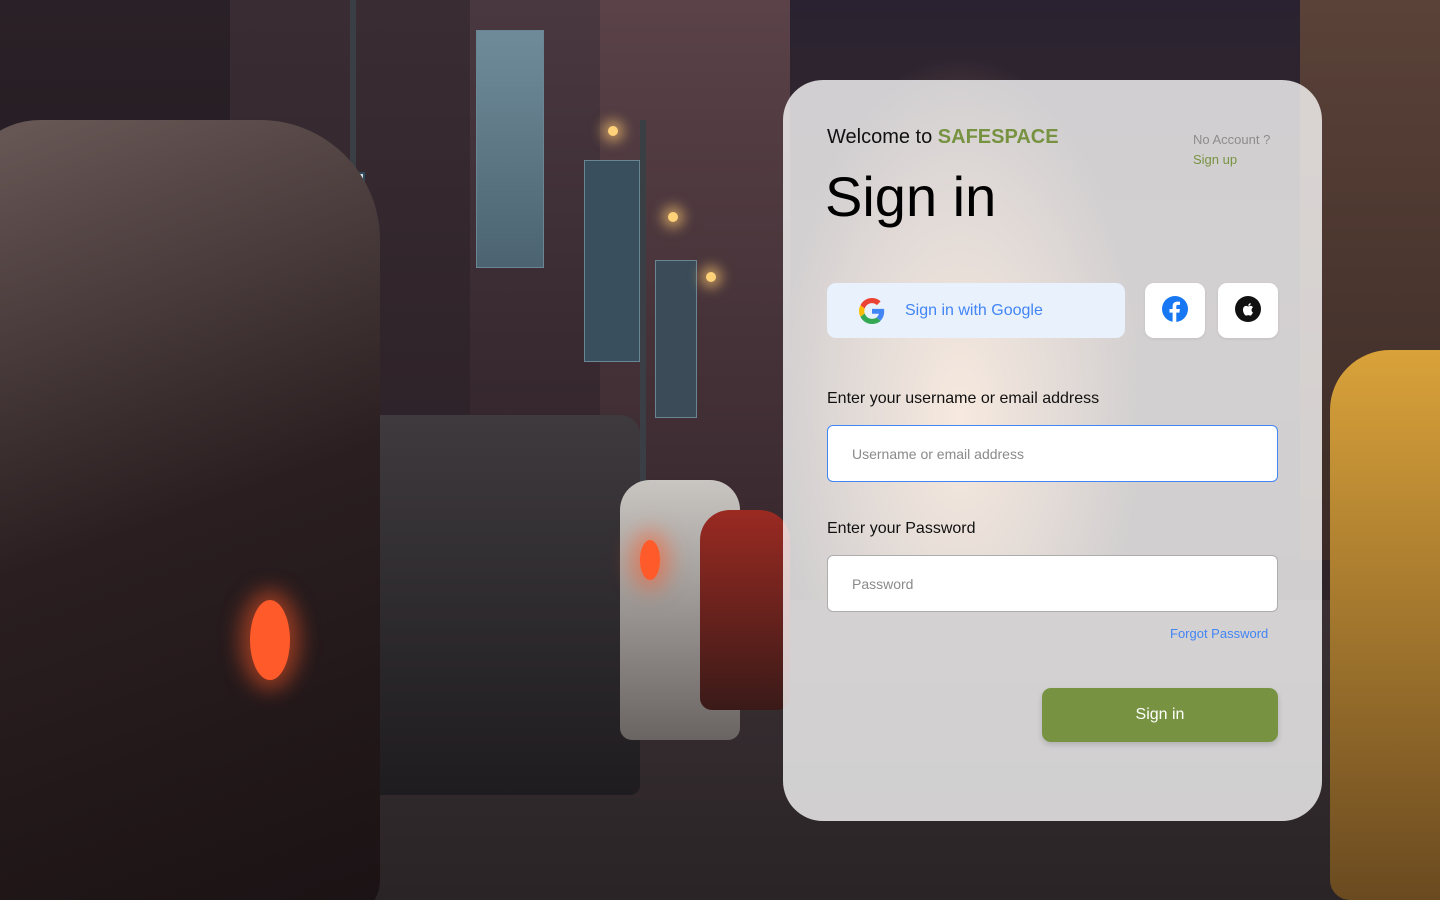 The height and width of the screenshot is (900, 1440). I want to click on no-account-text: No Account ?, so click(1232, 139).